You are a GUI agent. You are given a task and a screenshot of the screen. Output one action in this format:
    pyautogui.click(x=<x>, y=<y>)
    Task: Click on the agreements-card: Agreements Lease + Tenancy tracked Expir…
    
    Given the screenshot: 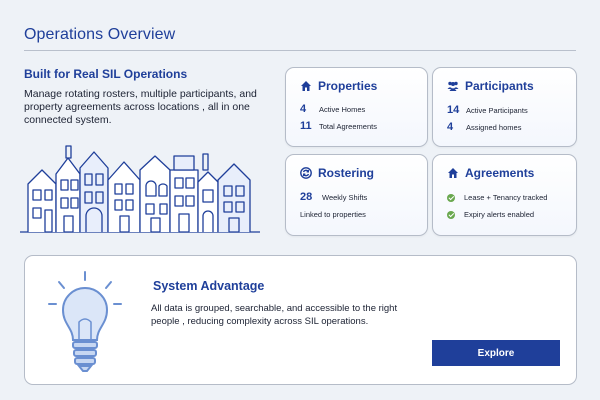 What is the action you would take?
    pyautogui.click(x=504, y=195)
    